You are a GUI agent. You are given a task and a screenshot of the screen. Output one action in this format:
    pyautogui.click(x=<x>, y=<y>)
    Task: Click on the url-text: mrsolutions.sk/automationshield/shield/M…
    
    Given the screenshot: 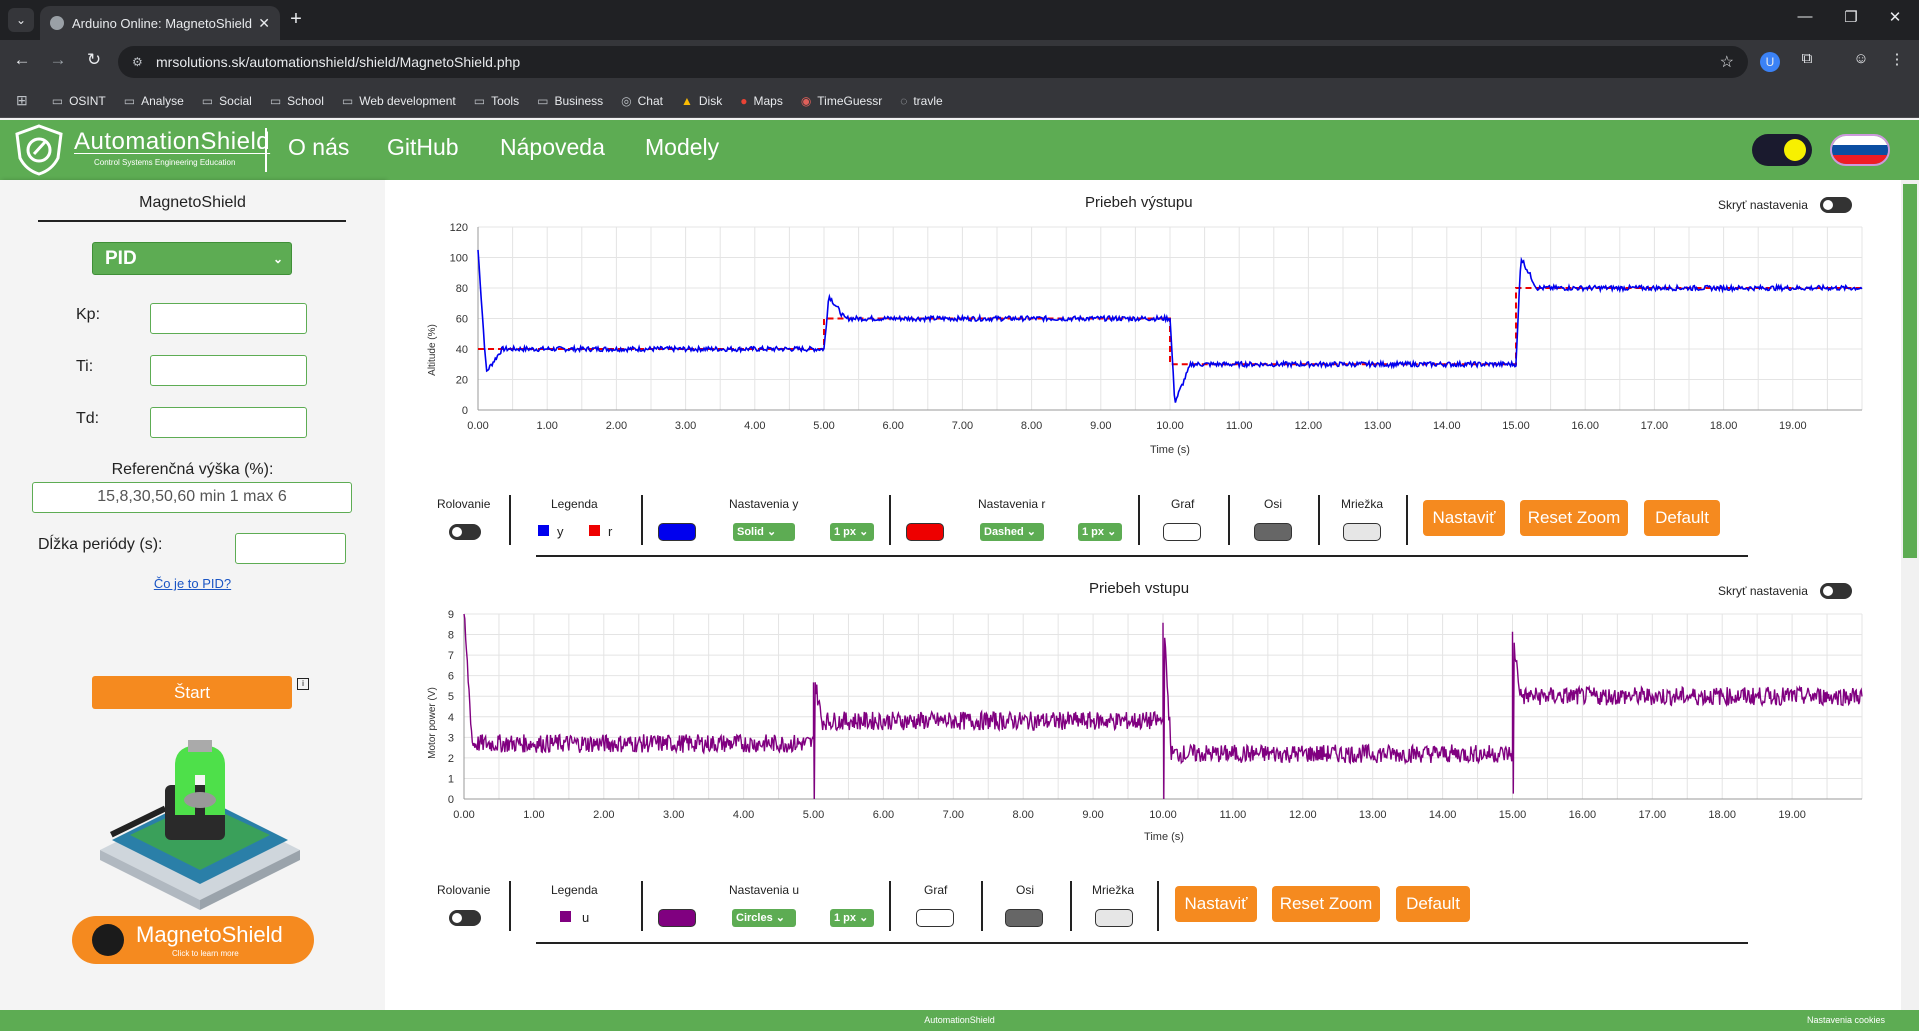 What is the action you would take?
    pyautogui.click(x=338, y=62)
    